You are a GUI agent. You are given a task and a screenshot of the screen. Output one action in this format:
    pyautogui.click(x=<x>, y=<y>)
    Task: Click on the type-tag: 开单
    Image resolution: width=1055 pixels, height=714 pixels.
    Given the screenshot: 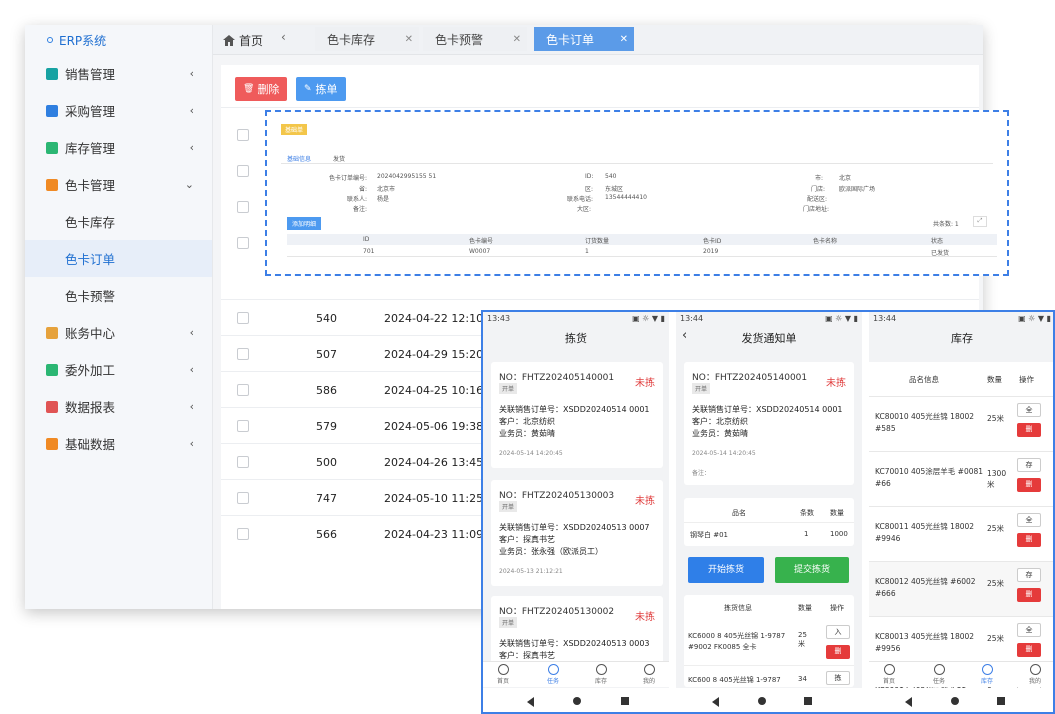 What is the action you would take?
    pyautogui.click(x=508, y=506)
    